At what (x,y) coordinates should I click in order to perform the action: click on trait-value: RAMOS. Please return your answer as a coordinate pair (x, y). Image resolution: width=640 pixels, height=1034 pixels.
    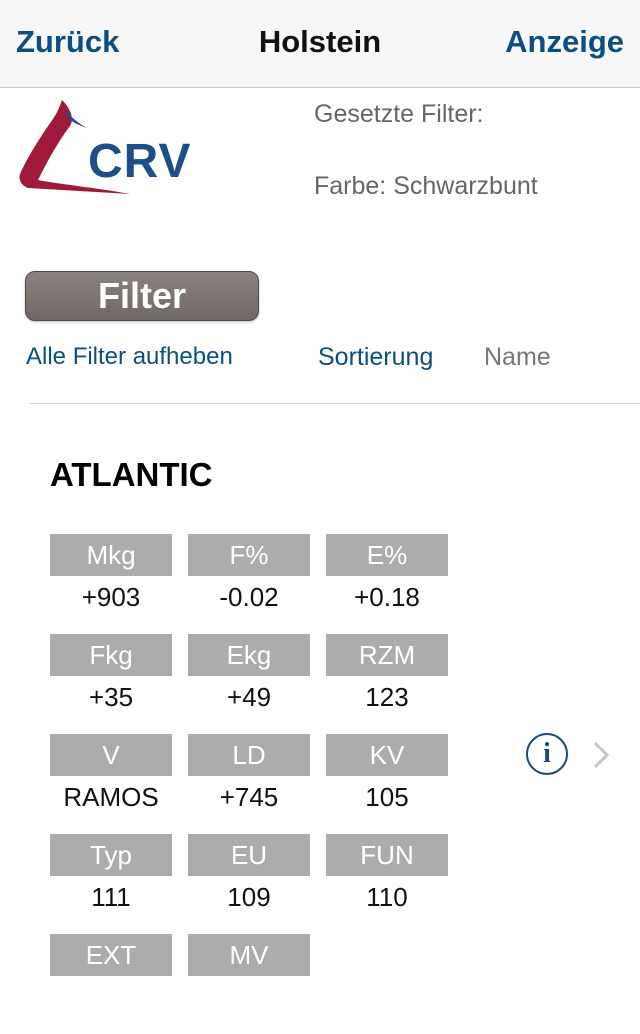
    Looking at the image, I should click on (111, 797).